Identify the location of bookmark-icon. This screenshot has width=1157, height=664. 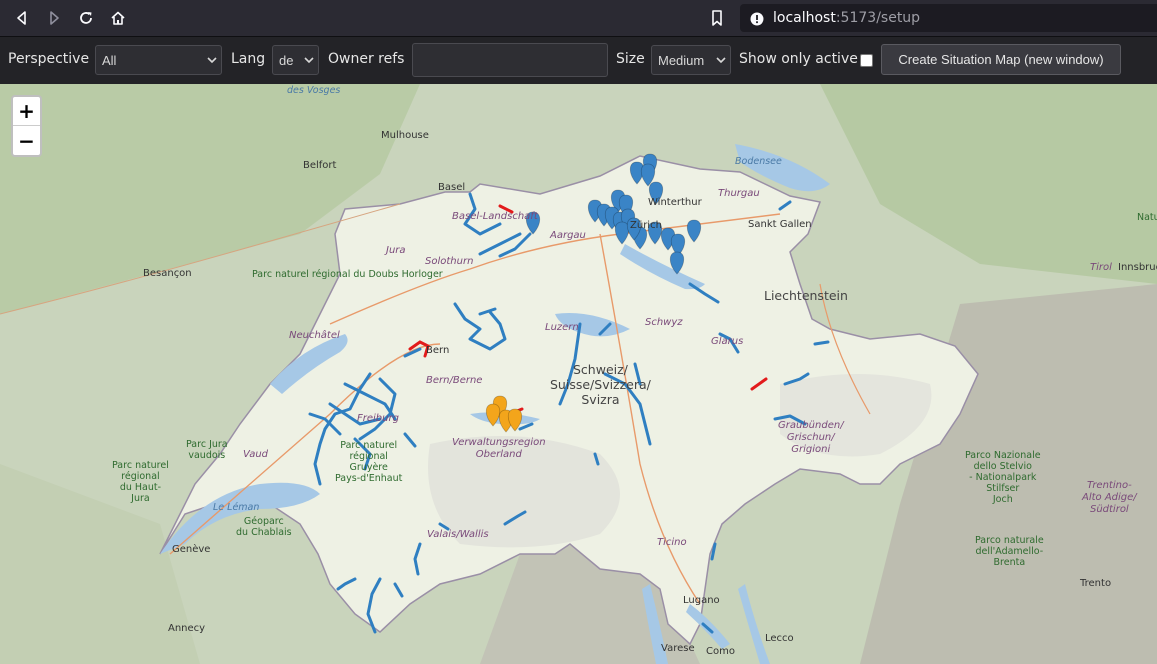
(717, 18).